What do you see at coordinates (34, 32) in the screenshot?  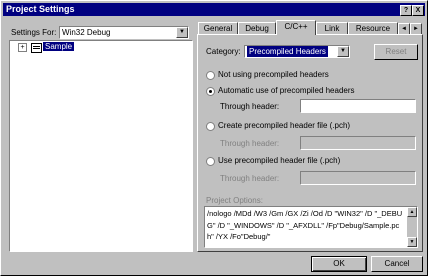 I see `settings-for-label: Settings For:` at bounding box center [34, 32].